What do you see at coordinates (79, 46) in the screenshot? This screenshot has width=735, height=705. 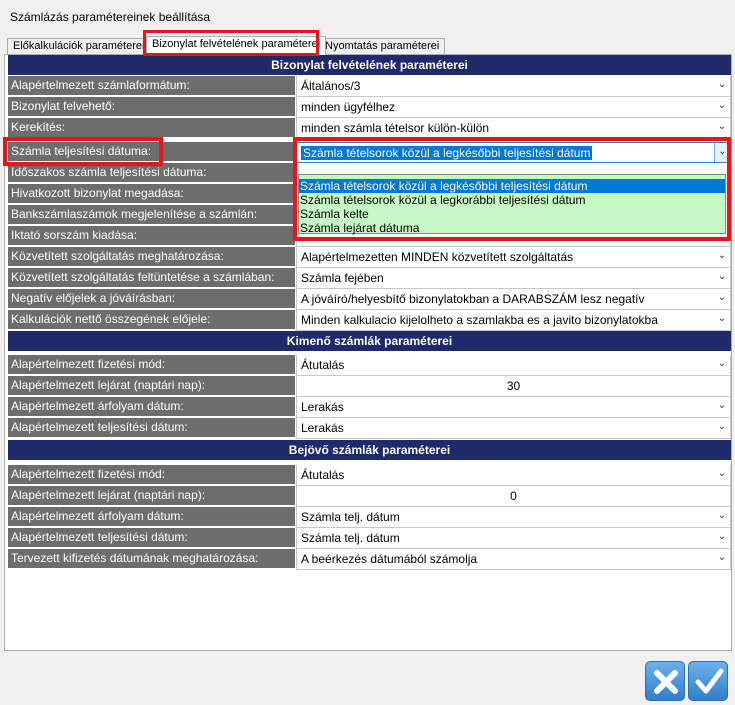 I see `tab-elokalkulaciok: Előkalkulációk paraméterei` at bounding box center [79, 46].